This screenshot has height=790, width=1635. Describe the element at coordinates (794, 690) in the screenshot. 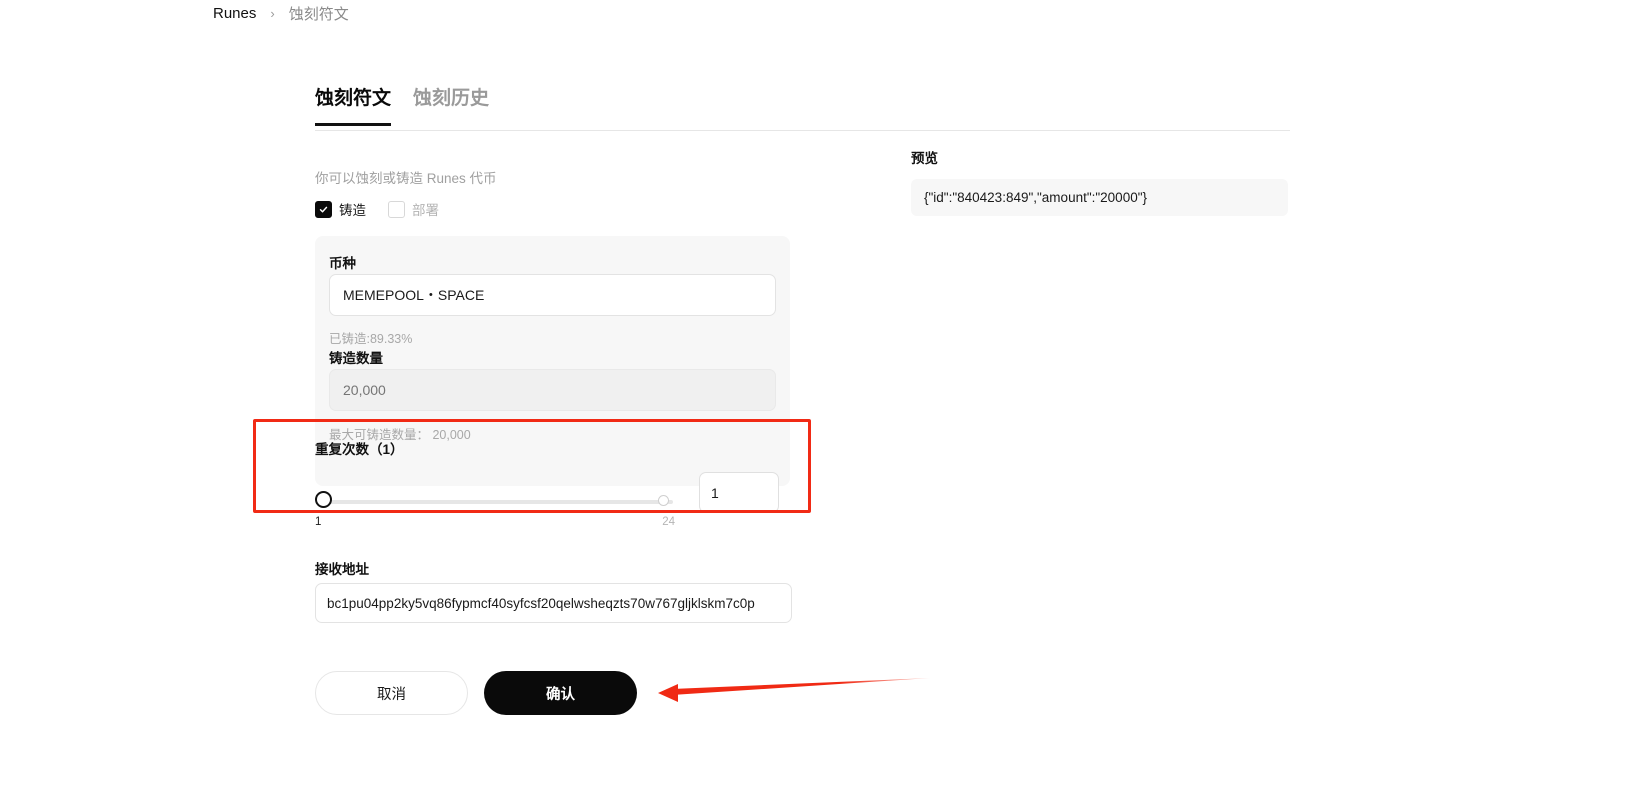

I see `annotation-arrow-icon` at that location.